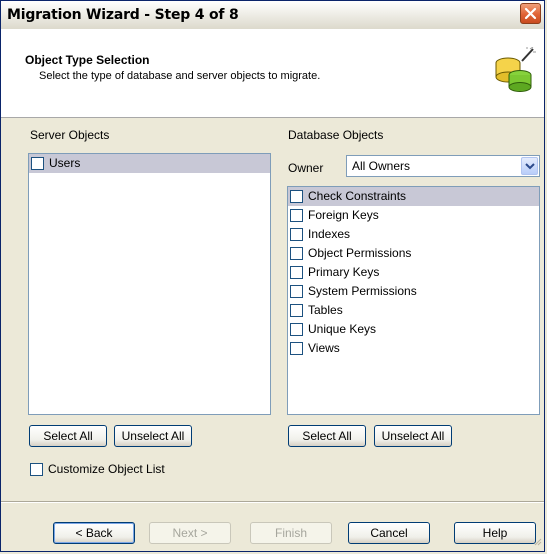 This screenshot has height=554, width=547. I want to click on list-item-object-permissions: Object Permissions, so click(413, 253).